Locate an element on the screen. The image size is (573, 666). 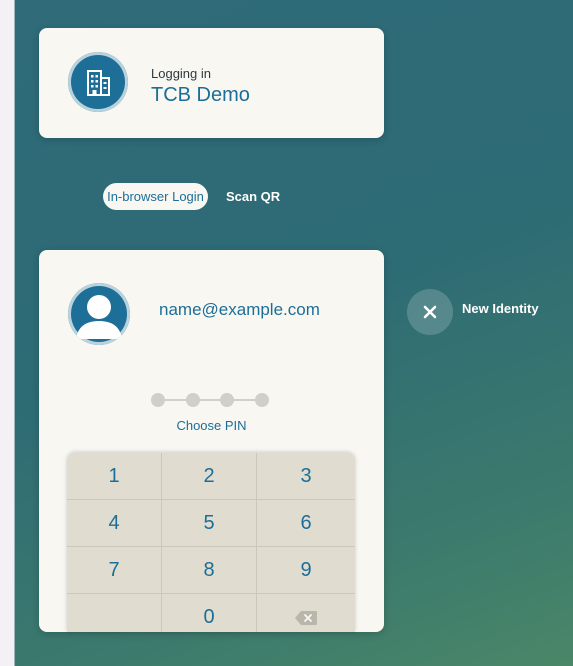
keypad-key-9: 9 is located at coordinates (306, 570).